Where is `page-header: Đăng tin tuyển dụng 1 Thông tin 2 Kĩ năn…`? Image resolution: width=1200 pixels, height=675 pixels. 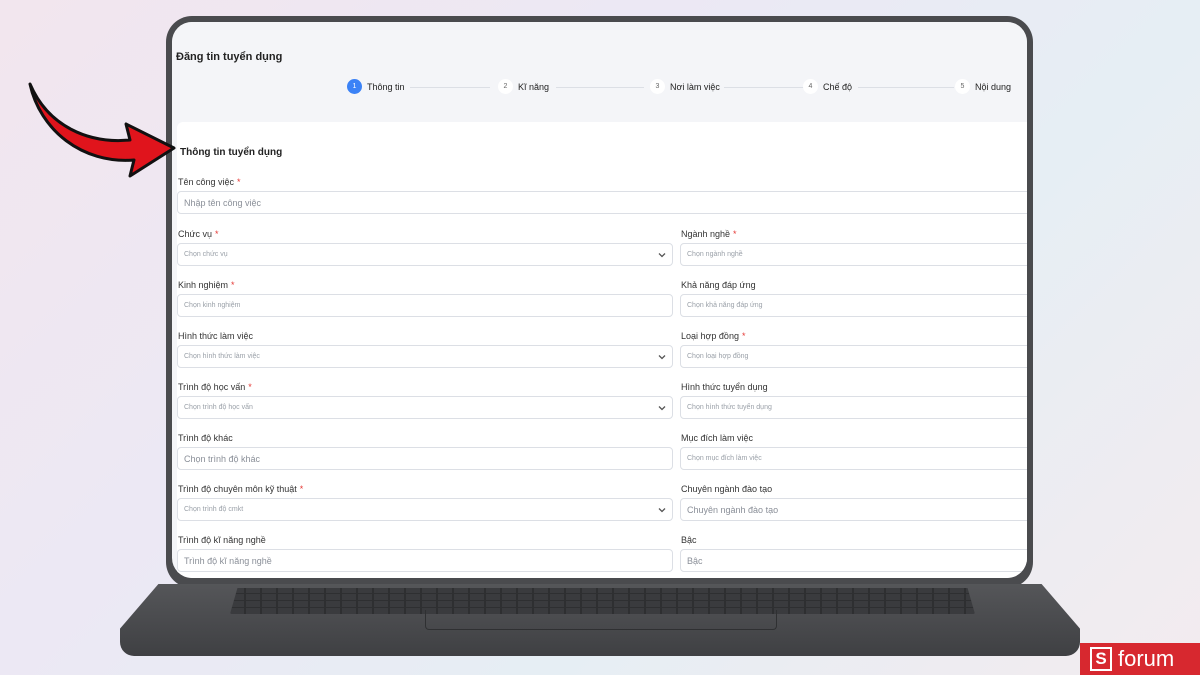 page-header: Đăng tin tuyển dụng 1 Thông tin 2 Kĩ năn… is located at coordinates (599, 72).